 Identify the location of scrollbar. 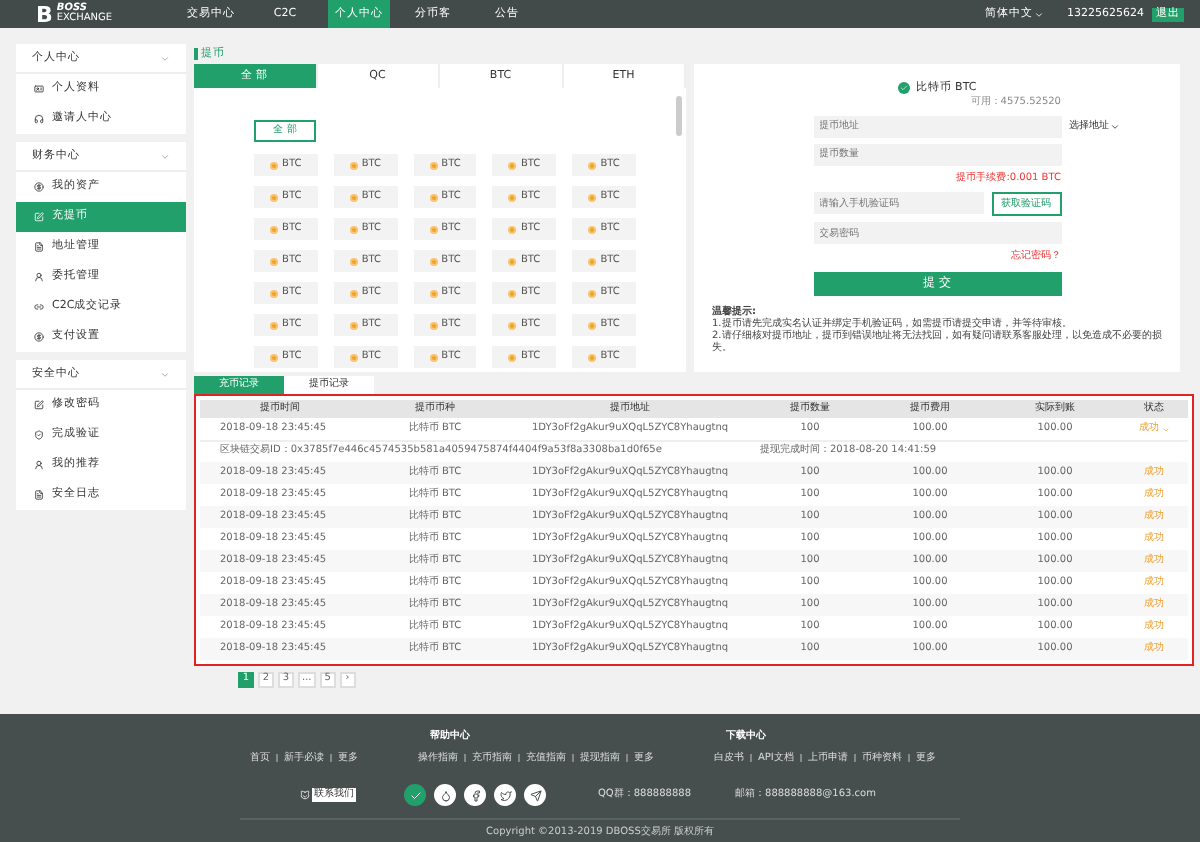
(679, 116).